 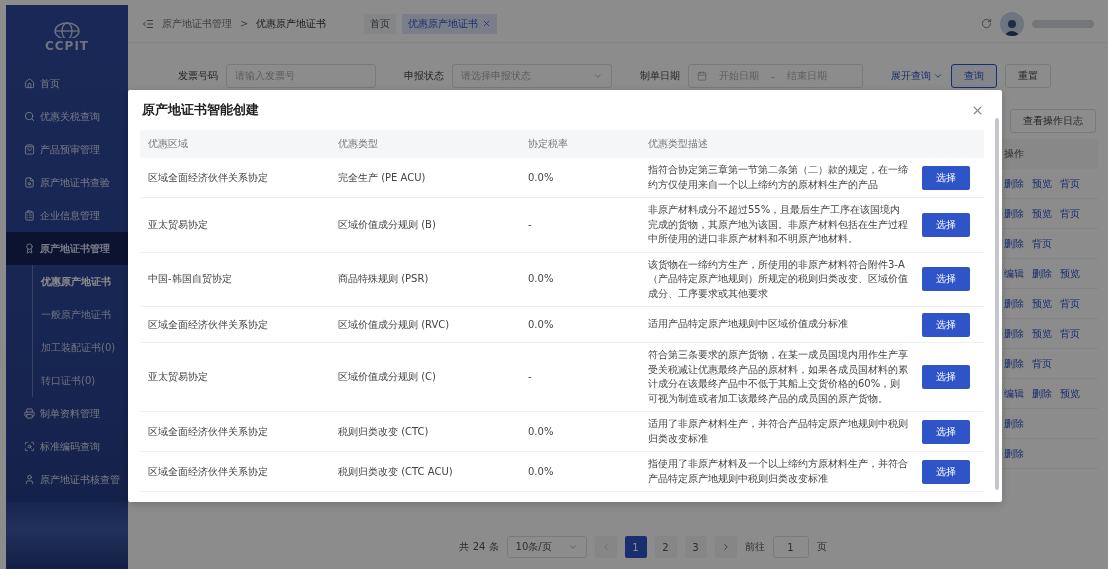 I want to click on sidebar-item: 制单资料管理, so click(x=67, y=413).